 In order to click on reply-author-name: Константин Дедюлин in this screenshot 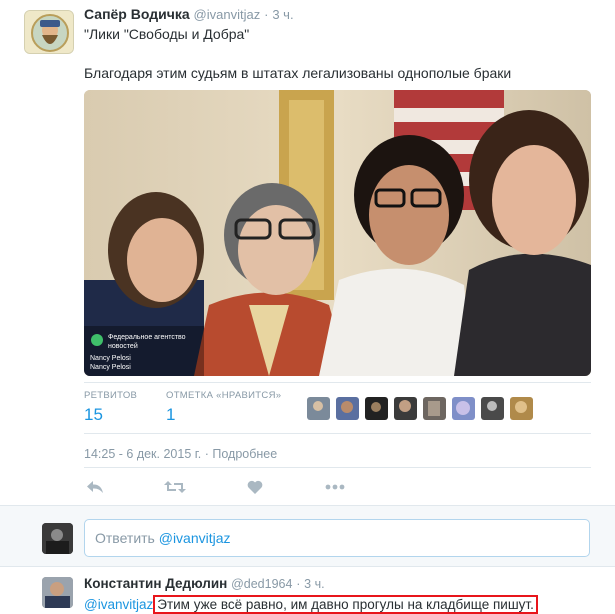, I will do `click(155, 583)`.